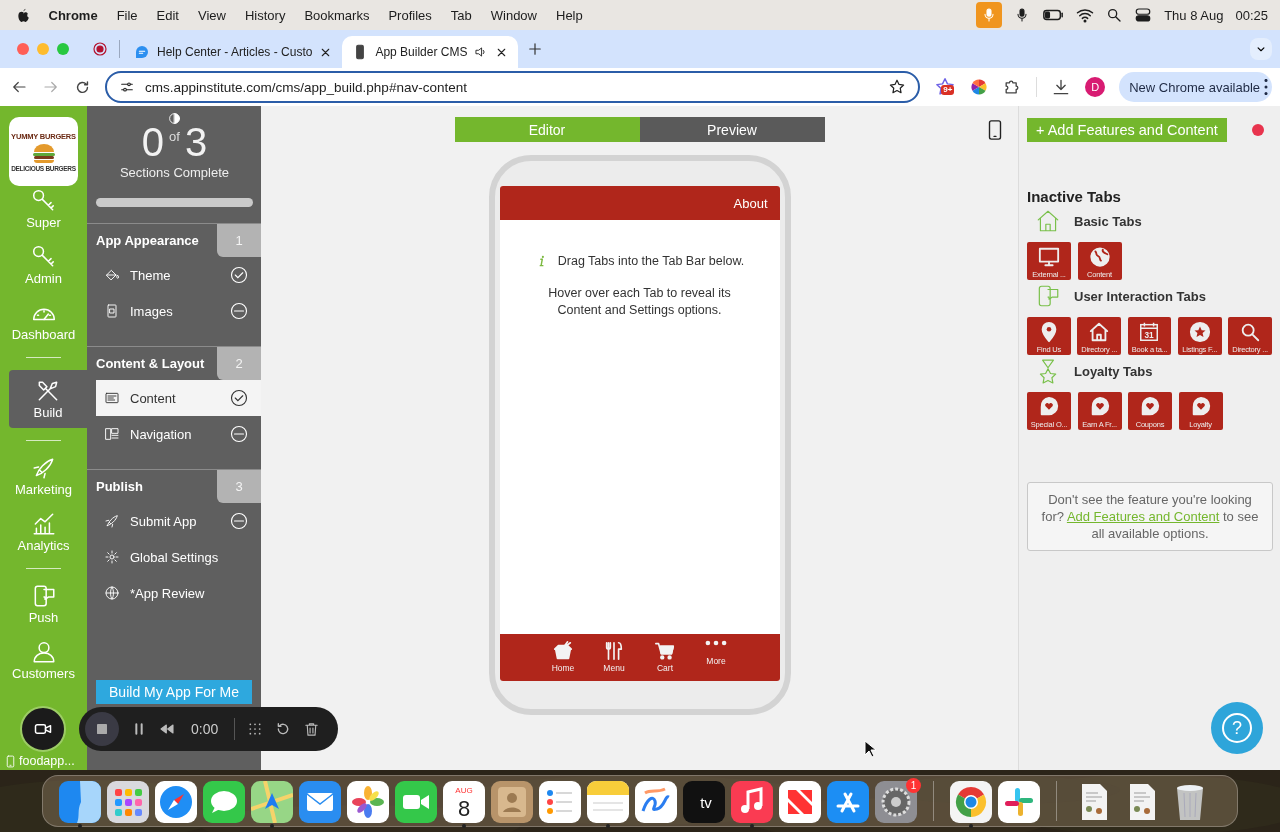 The height and width of the screenshot is (832, 1280). I want to click on speech-bubble-icon, so click(224, 802).